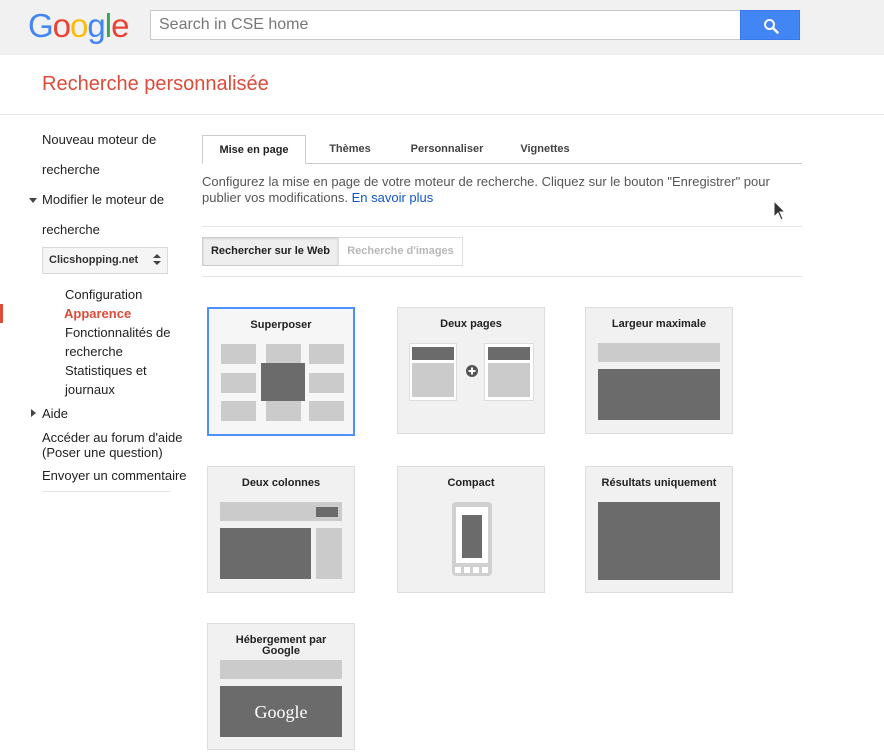  I want to click on layout-card-two-pages: Deux pages, so click(471, 370).